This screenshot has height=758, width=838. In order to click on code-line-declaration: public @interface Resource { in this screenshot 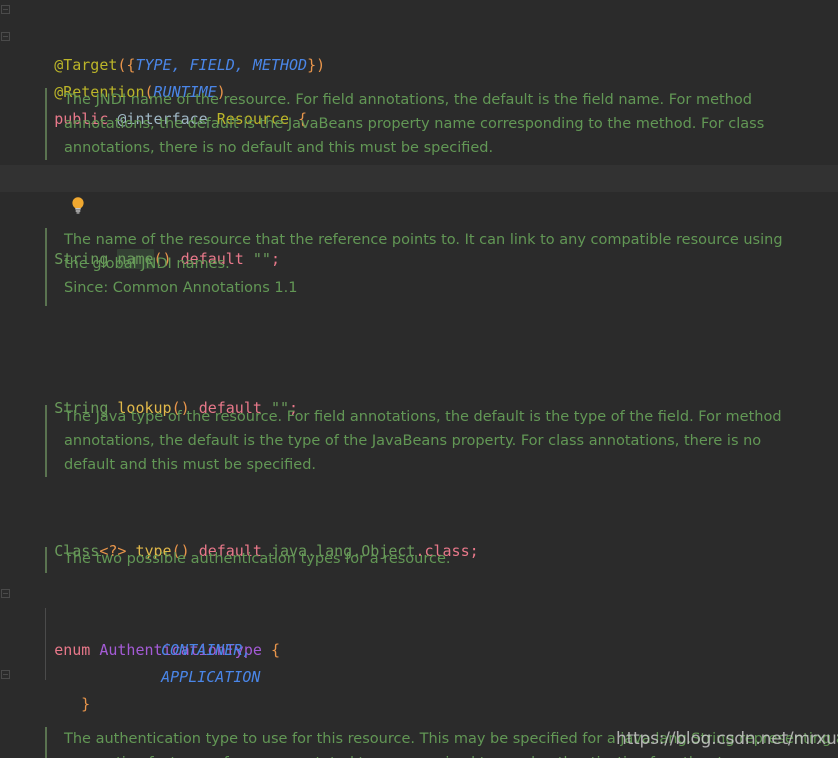, I will do `click(419, 90)`.